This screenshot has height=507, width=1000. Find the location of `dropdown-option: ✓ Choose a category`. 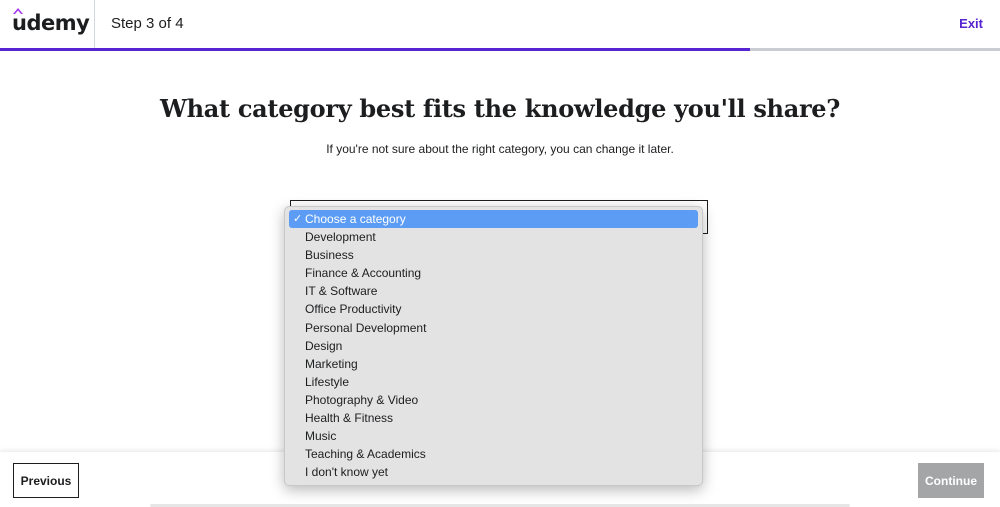

dropdown-option: ✓ Choose a category is located at coordinates (493, 219).